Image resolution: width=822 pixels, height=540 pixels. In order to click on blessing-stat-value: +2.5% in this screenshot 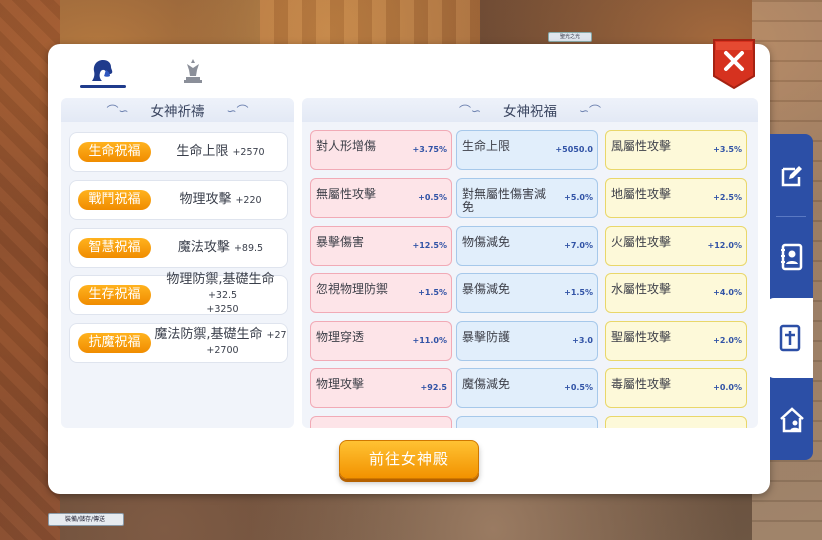, I will do `click(727, 197)`.